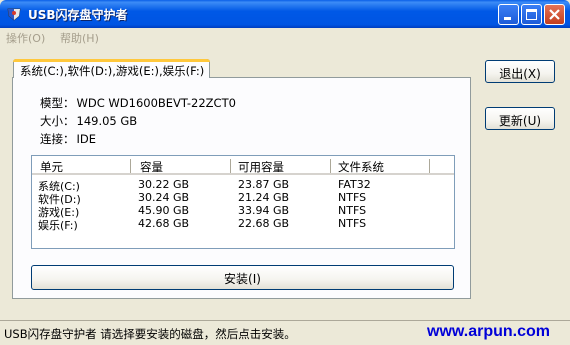 The image size is (570, 345). I want to click on refresh-button-label: 更新(U), so click(520, 121).